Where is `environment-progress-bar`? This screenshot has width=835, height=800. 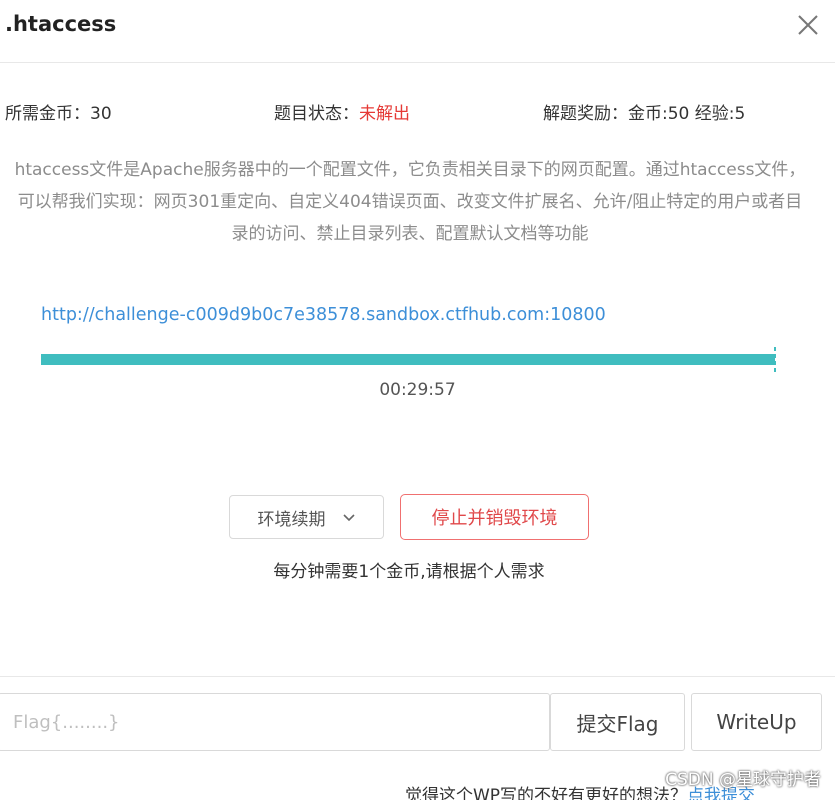 environment-progress-bar is located at coordinates (408, 359).